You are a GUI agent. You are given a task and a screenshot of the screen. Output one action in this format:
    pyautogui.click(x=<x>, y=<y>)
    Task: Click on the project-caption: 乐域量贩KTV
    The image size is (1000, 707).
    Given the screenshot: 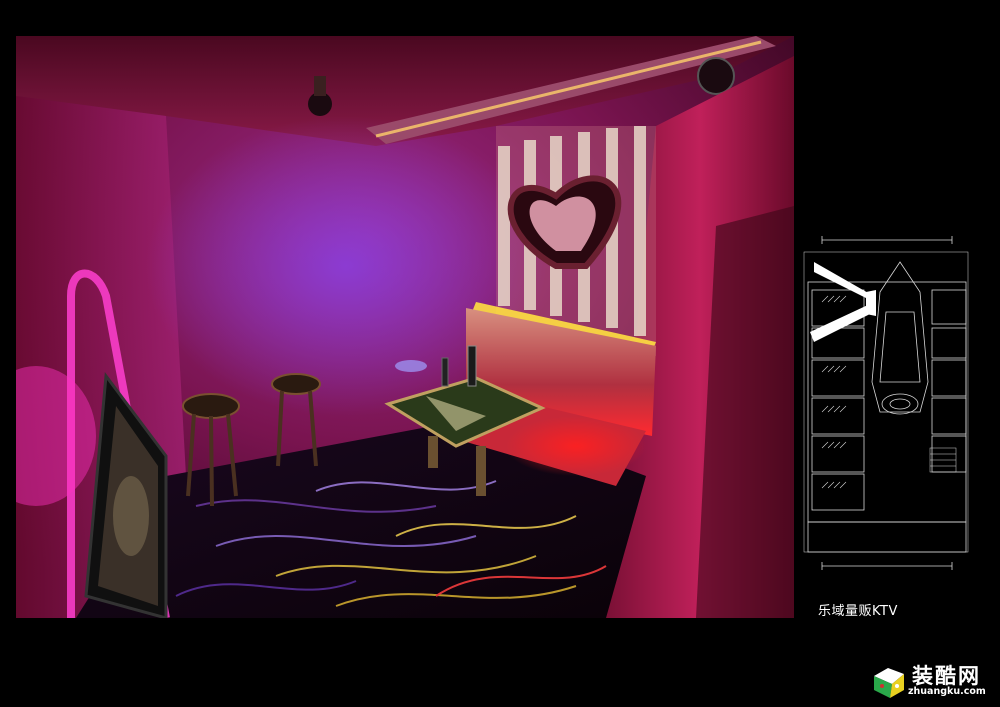 What is the action you would take?
    pyautogui.click(x=858, y=611)
    